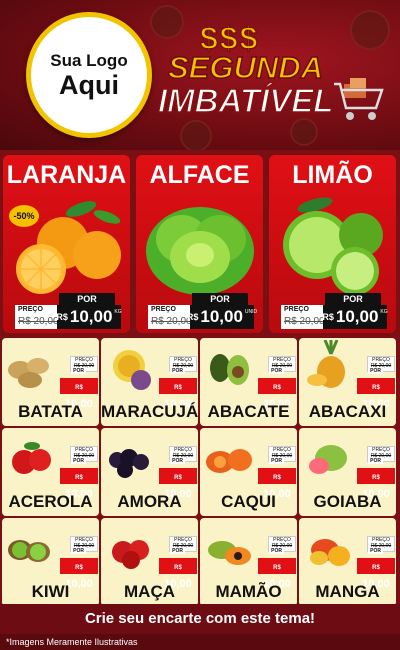  I want to click on product-name: CAQUI, so click(248, 501).